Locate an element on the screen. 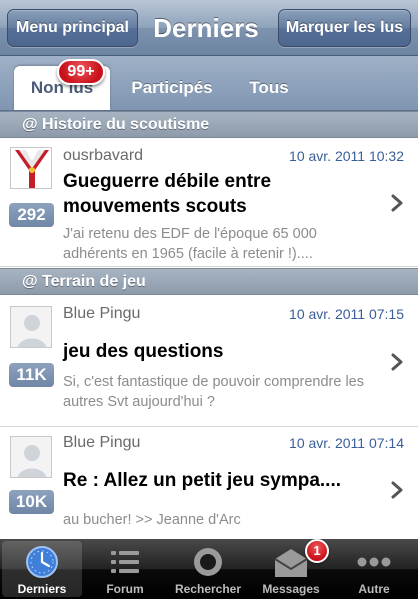 Image resolution: width=418 pixels, height=599 pixels. tab-more: Autre is located at coordinates (374, 569).